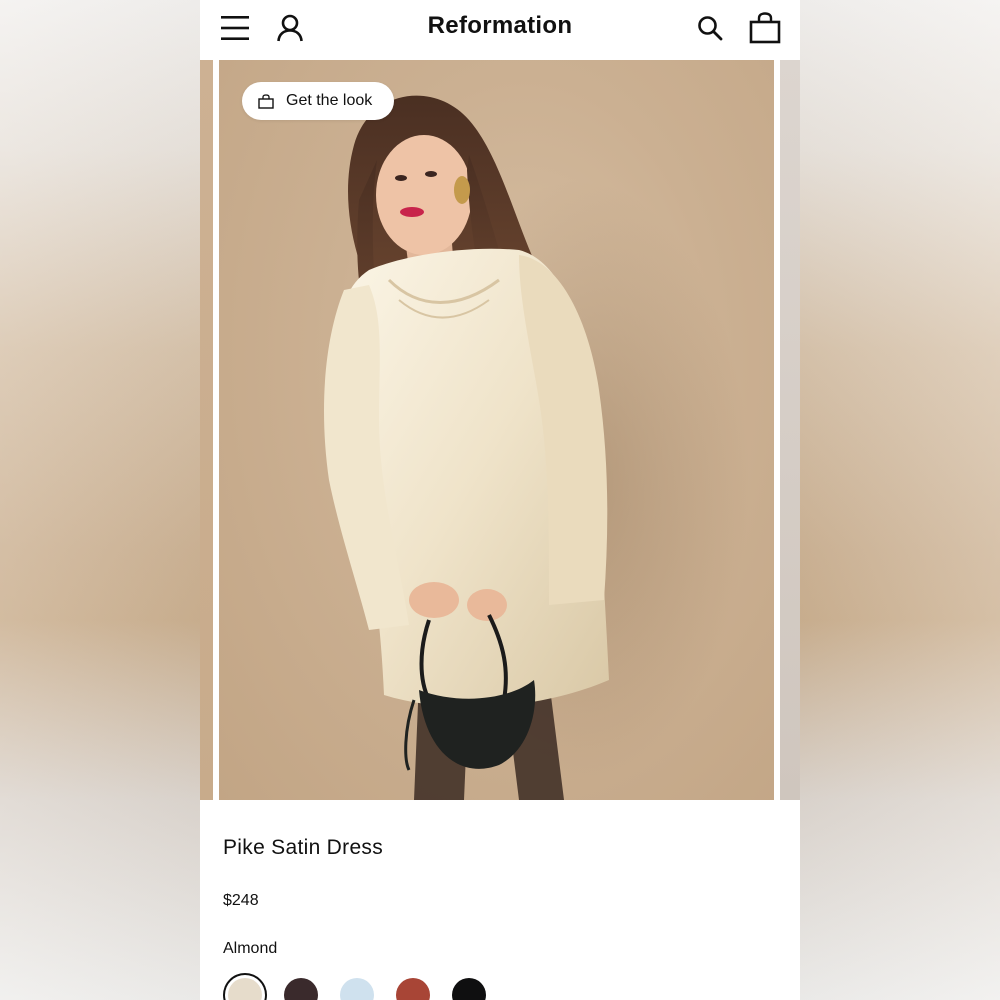  Describe the element at coordinates (245, 989) in the screenshot. I see `color-swatch-almond` at that location.